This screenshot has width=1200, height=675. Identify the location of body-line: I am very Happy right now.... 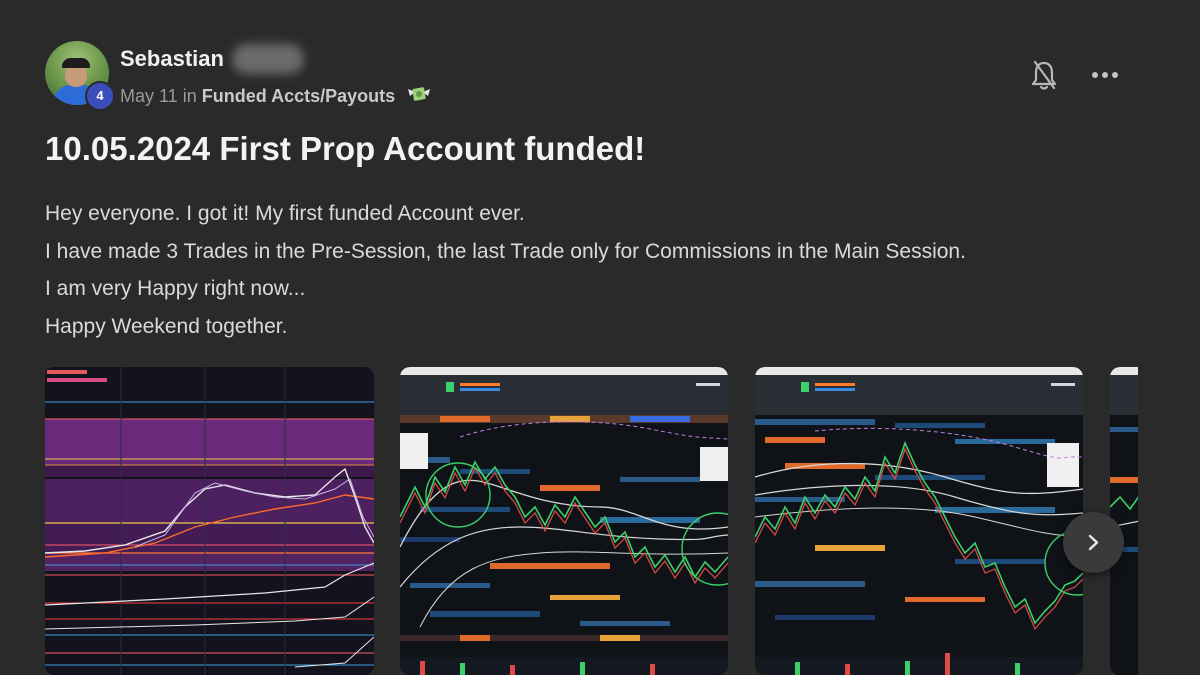
(175, 288).